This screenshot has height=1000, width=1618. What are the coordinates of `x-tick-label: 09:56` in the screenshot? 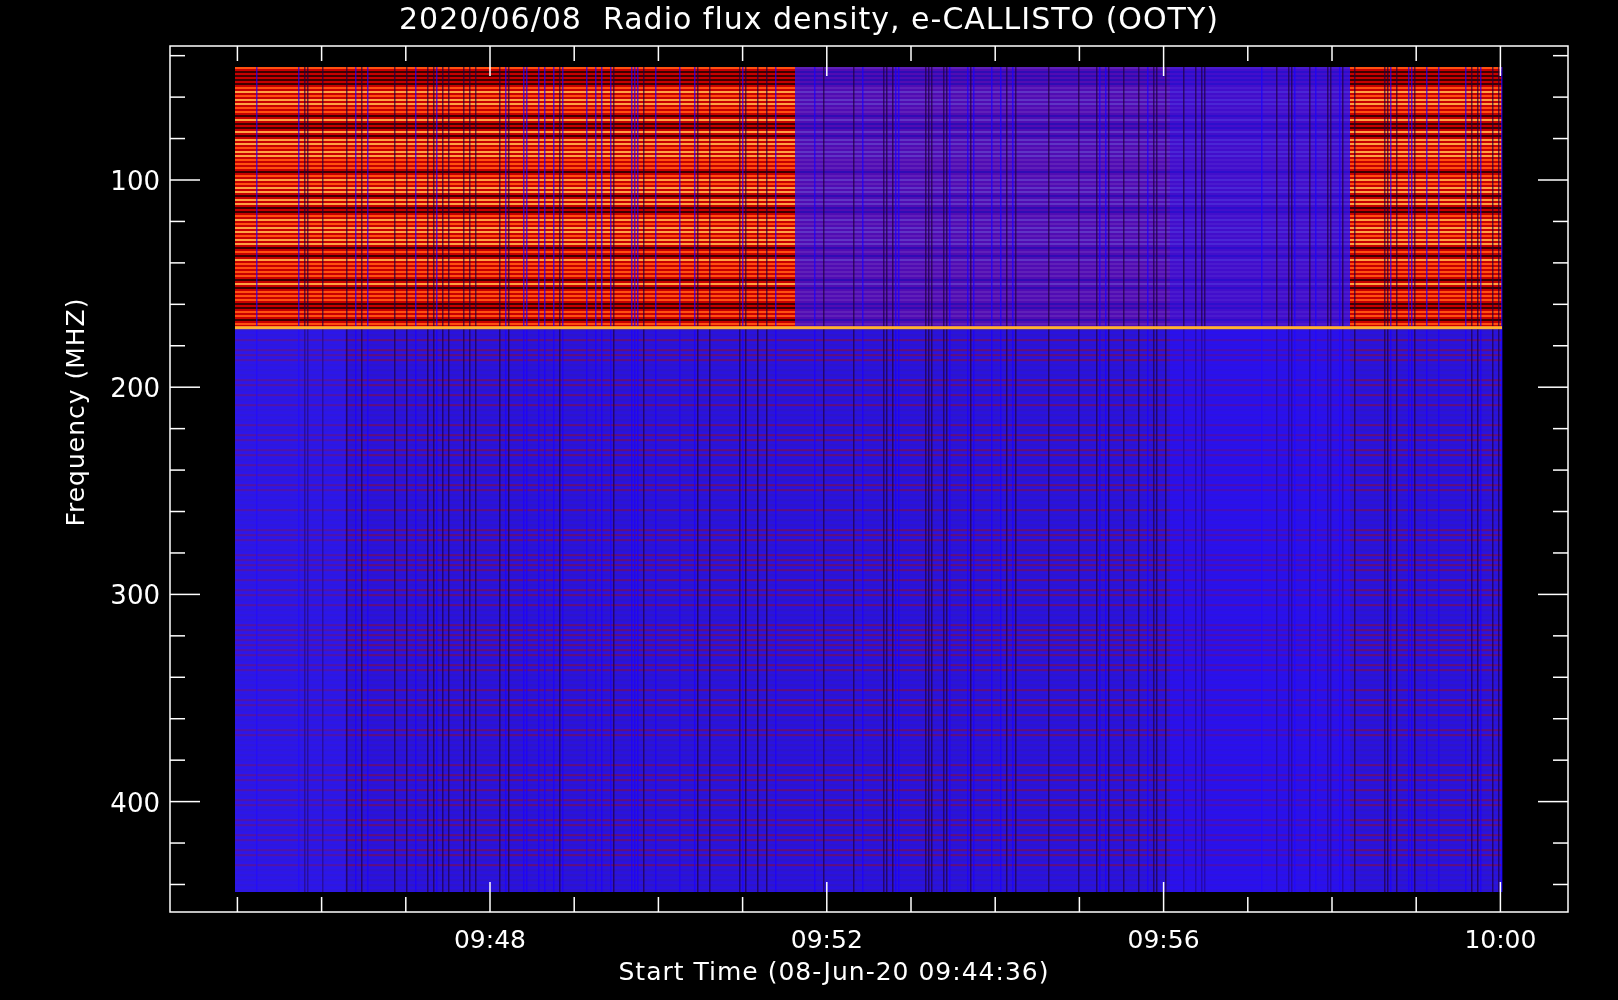 It's located at (1163, 939).